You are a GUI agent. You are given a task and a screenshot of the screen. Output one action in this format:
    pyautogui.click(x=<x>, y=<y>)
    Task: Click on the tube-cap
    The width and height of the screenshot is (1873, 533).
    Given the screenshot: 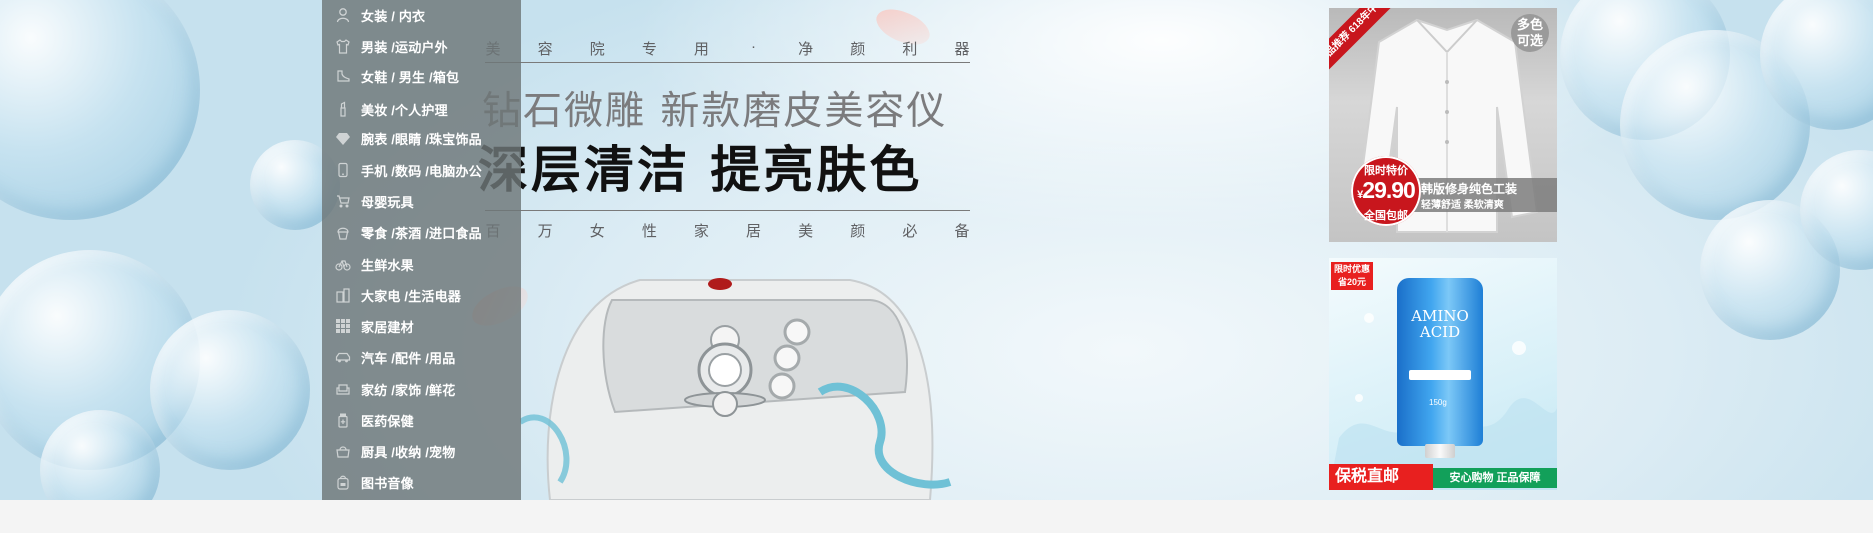 What is the action you would take?
    pyautogui.click(x=1440, y=451)
    